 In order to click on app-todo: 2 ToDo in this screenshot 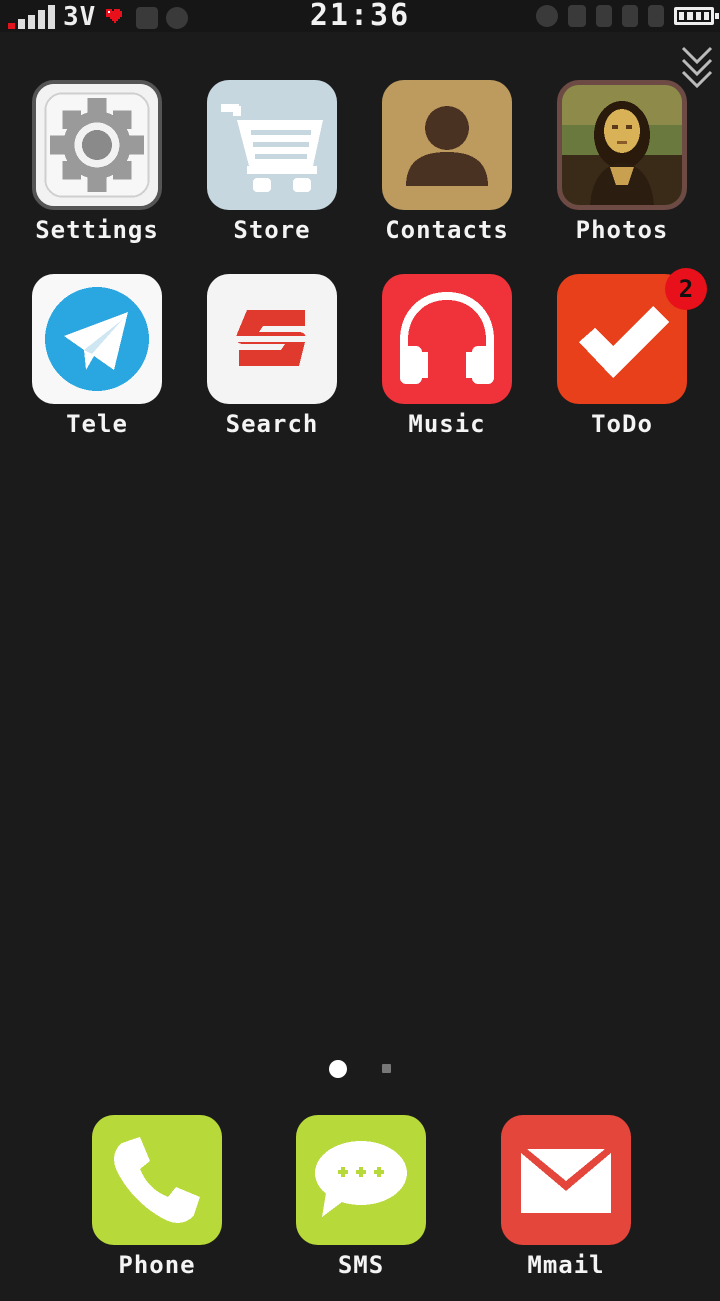, I will do `click(622, 353)`.